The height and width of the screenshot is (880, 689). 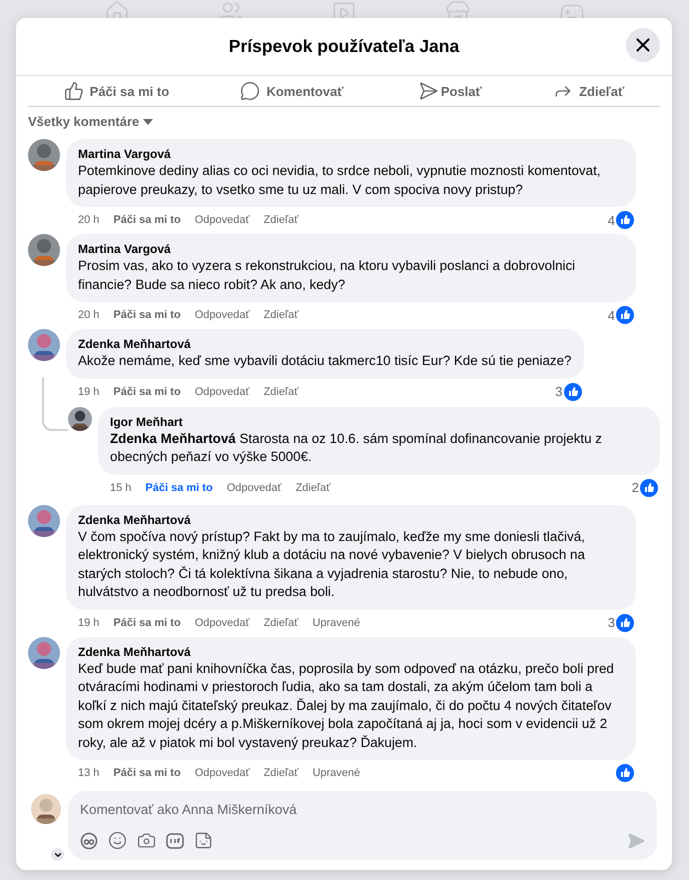 What do you see at coordinates (362, 825) in the screenshot?
I see `comment-field: Komentovať ako Anna Miškerníková` at bounding box center [362, 825].